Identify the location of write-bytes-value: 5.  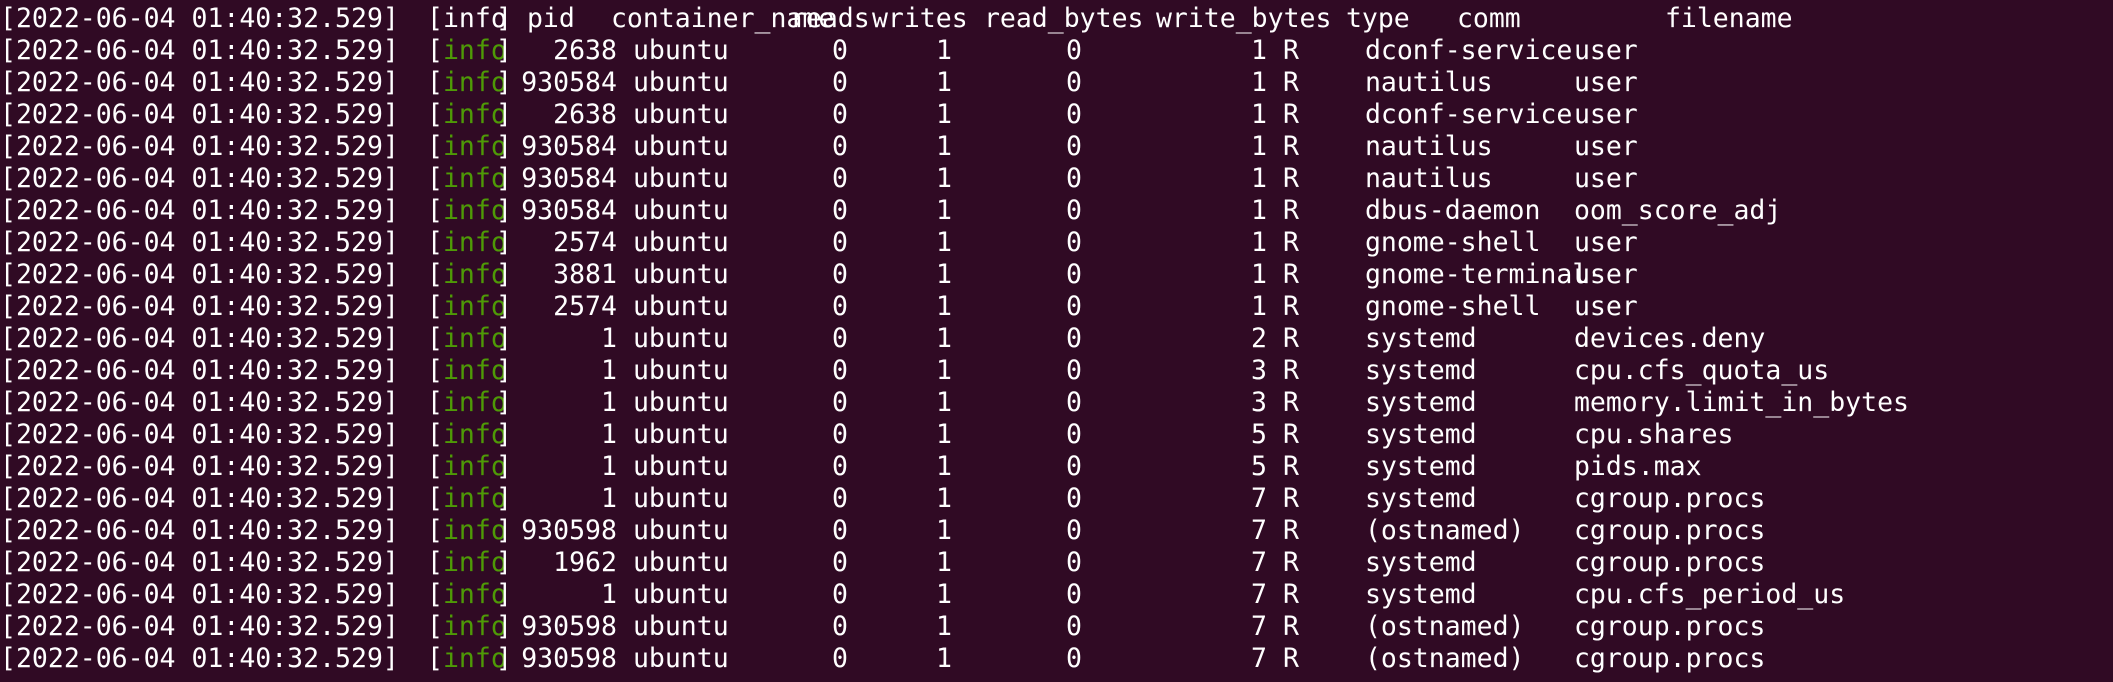
(1258, 466).